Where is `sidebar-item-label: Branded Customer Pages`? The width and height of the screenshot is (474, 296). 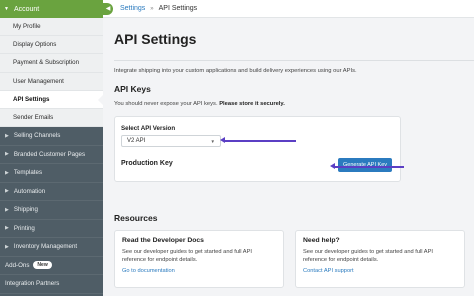
sidebar-item-label: Branded Customer Pages is located at coordinates (49, 154).